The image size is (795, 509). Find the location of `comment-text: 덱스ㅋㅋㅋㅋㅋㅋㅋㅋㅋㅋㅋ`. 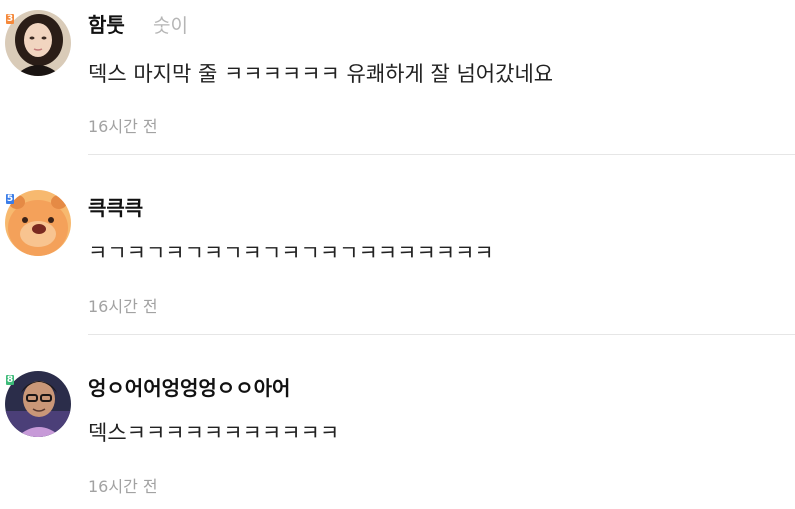

comment-text: 덱스ㅋㅋㅋㅋㅋㅋㅋㅋㅋㅋㅋ is located at coordinates (214, 433).